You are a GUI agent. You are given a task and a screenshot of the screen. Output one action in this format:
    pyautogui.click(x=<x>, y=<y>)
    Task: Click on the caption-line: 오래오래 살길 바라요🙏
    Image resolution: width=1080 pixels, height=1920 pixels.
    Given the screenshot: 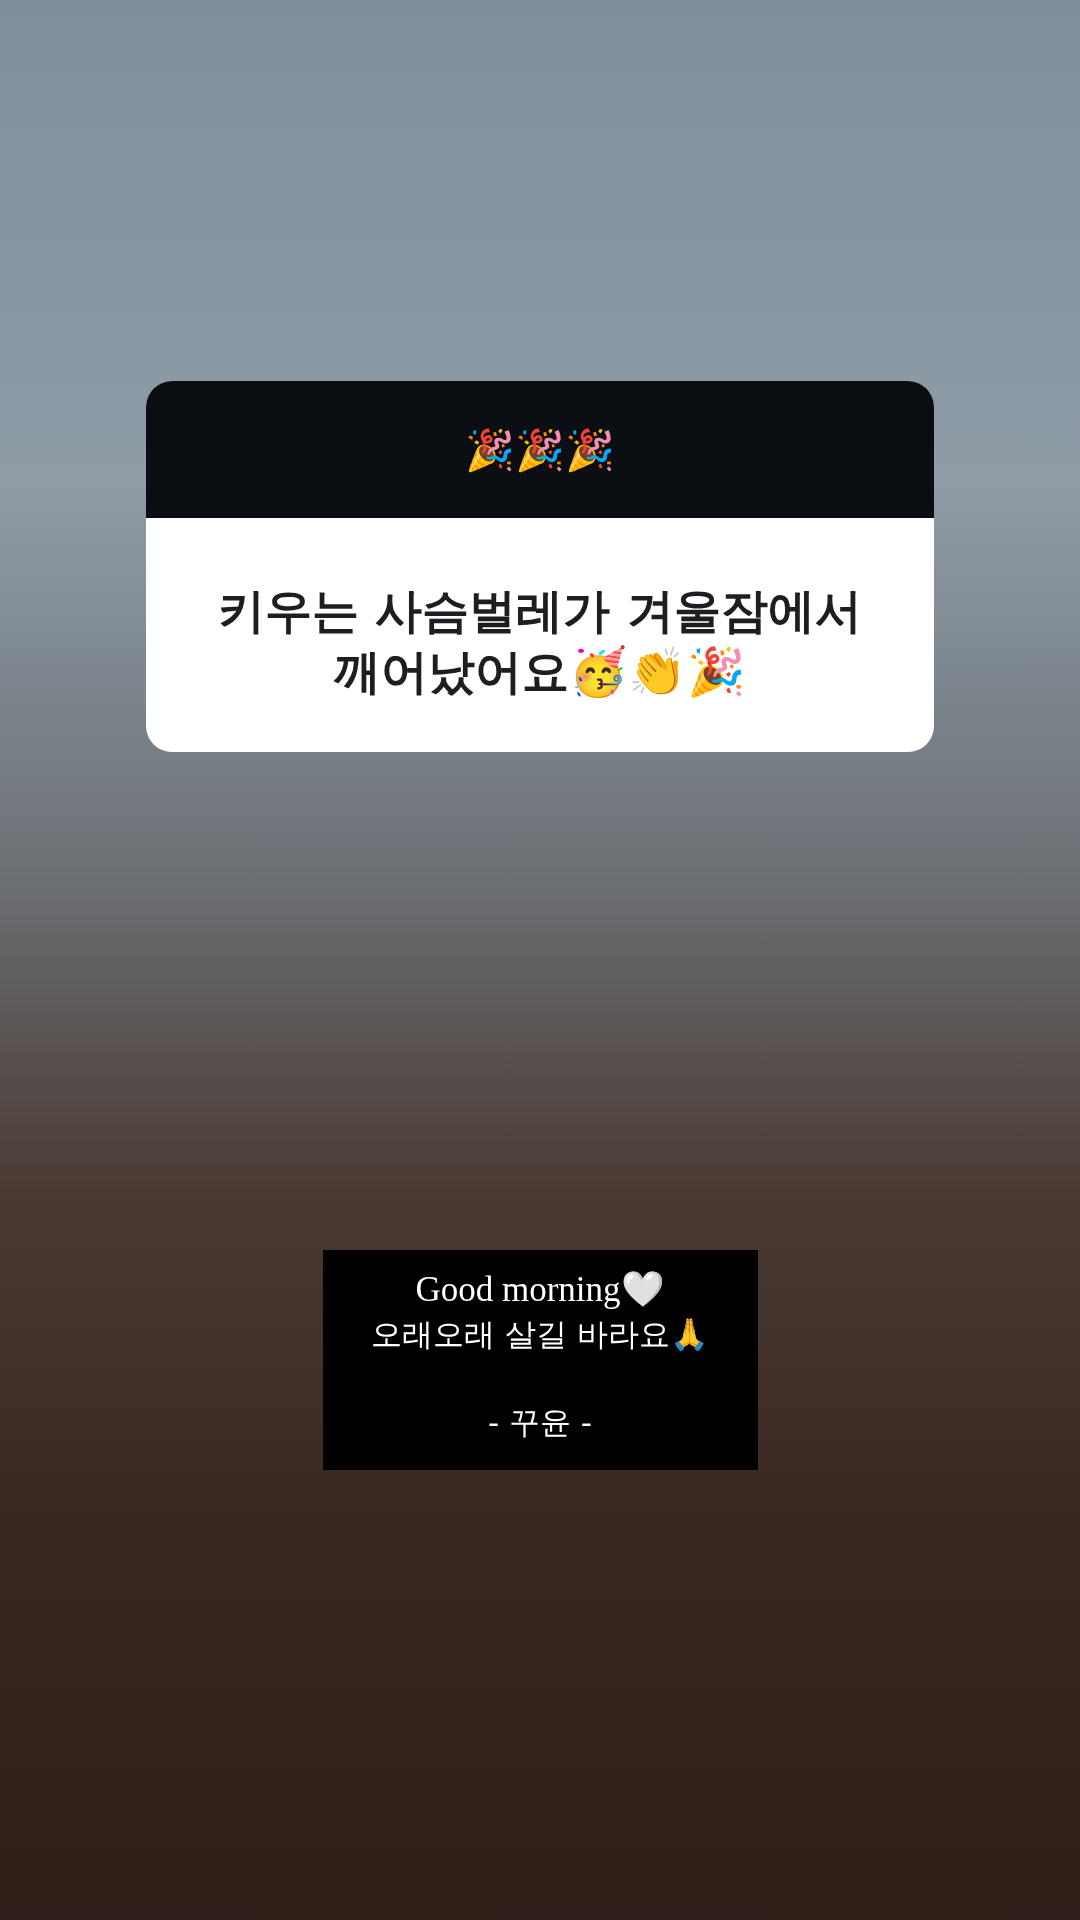 What is the action you would take?
    pyautogui.click(x=540, y=1334)
    